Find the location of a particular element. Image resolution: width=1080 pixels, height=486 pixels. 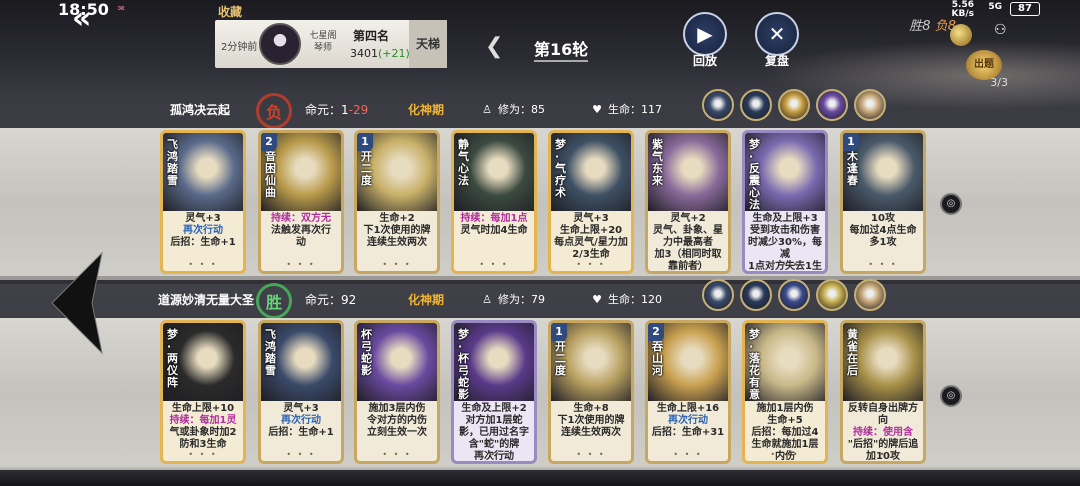

card-name: 梦·落花有意 is located at coordinates (754, 364).